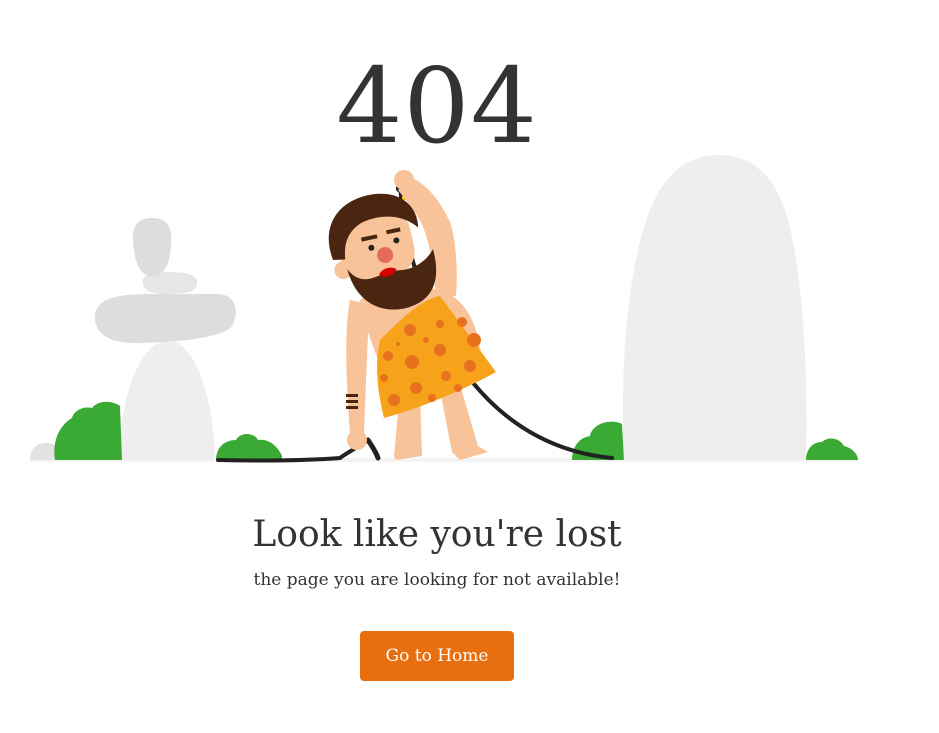  I want to click on rock-tall-right, so click(714, 307).